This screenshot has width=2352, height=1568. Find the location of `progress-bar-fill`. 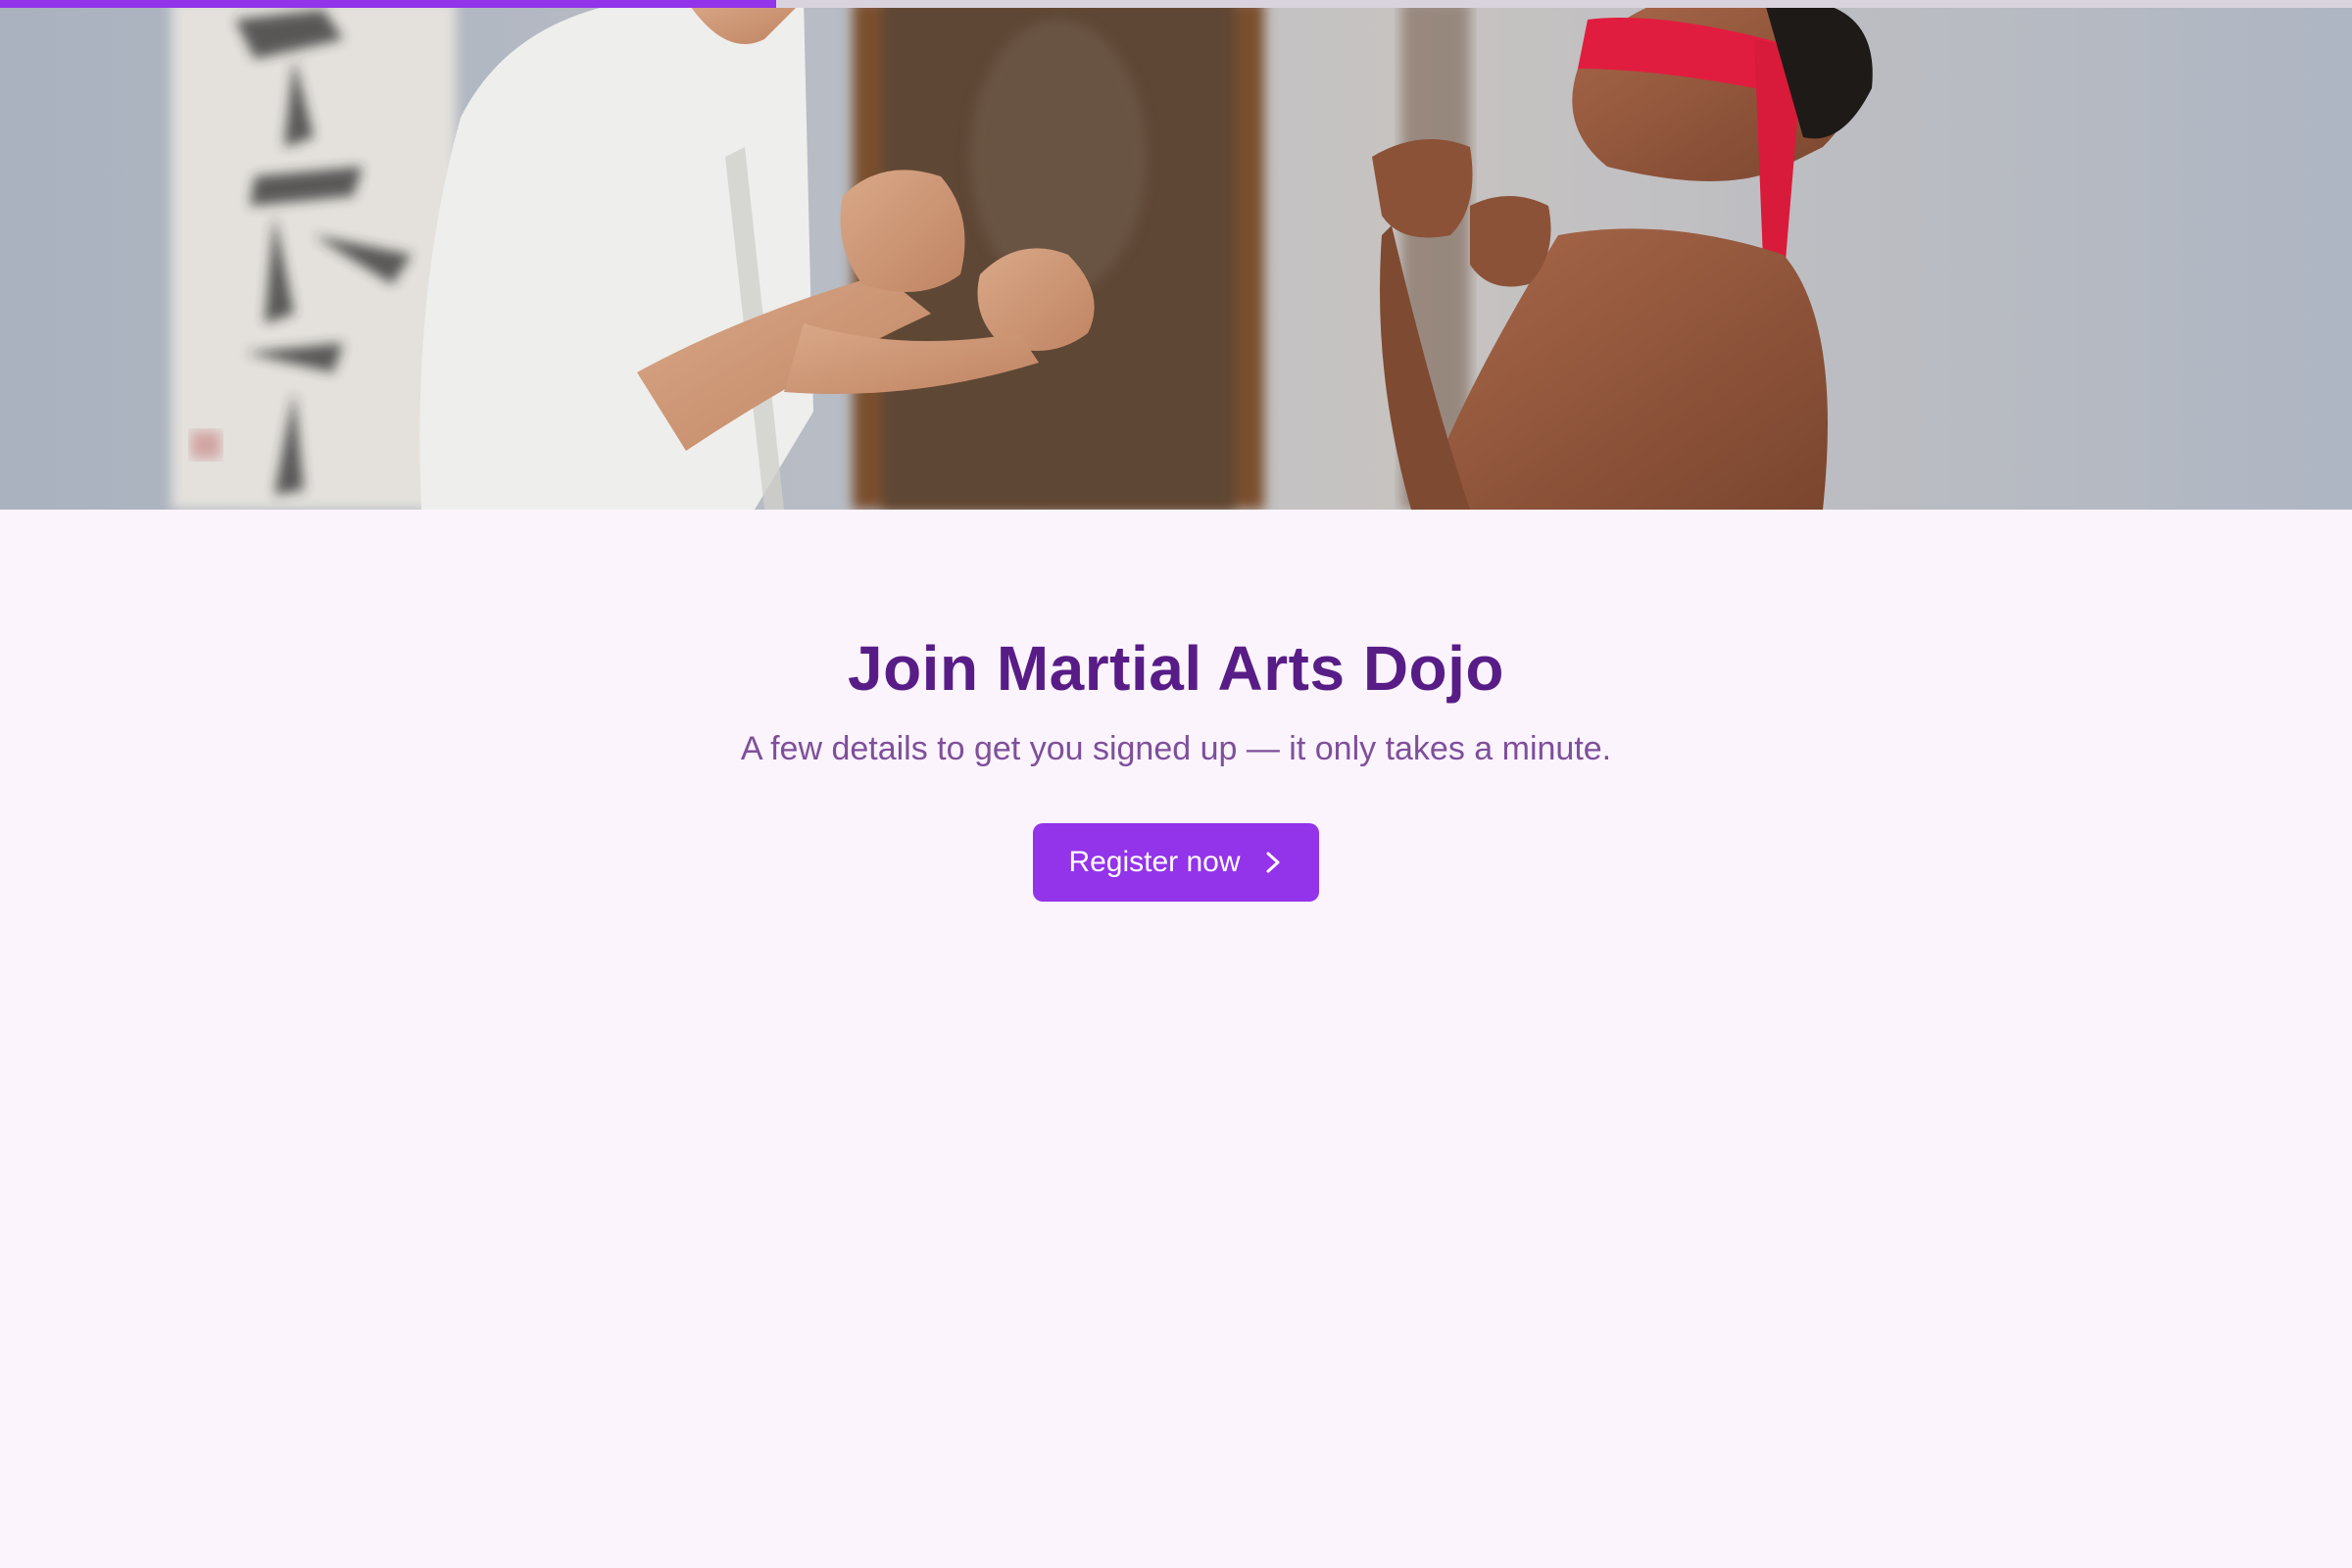

progress-bar-fill is located at coordinates (388, 4).